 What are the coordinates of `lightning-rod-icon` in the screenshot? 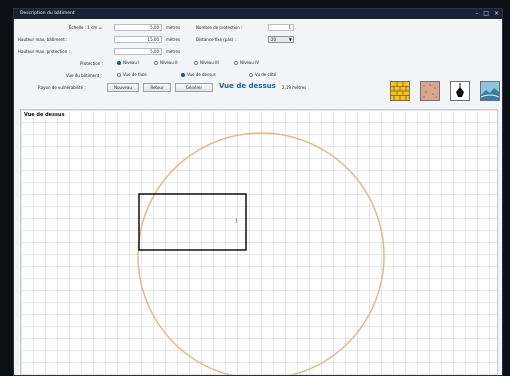 It's located at (460, 91).